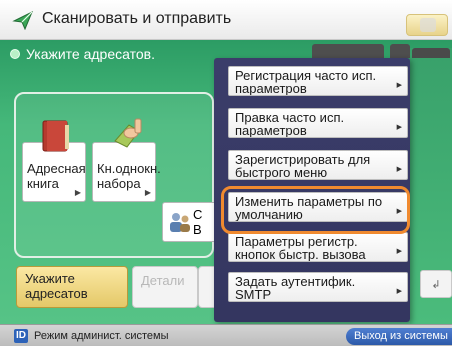 The width and height of the screenshot is (452, 346). Describe the element at coordinates (192, 222) in the screenshot. I see `partial-tile: СВ` at that location.